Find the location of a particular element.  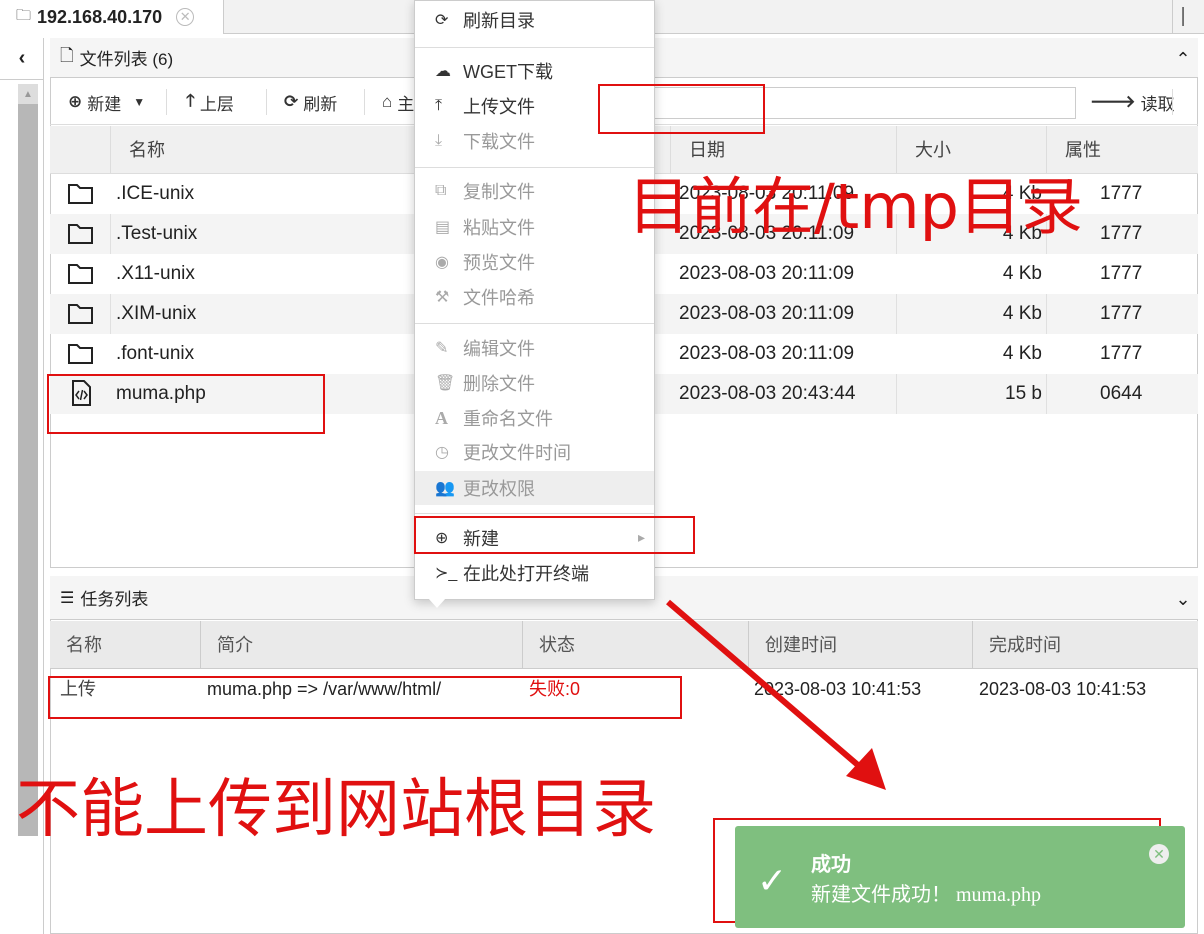

file-name: .ICE-unix is located at coordinates (155, 193).